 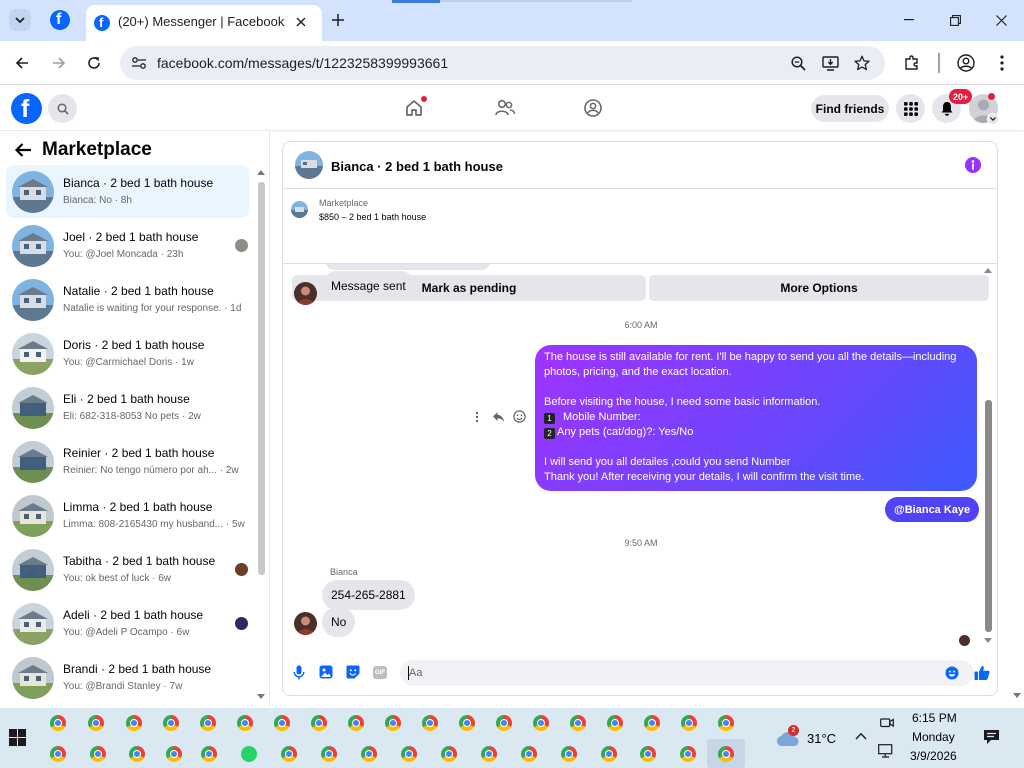 I want to click on incoming-message: 254-265-2881, so click(x=368, y=595).